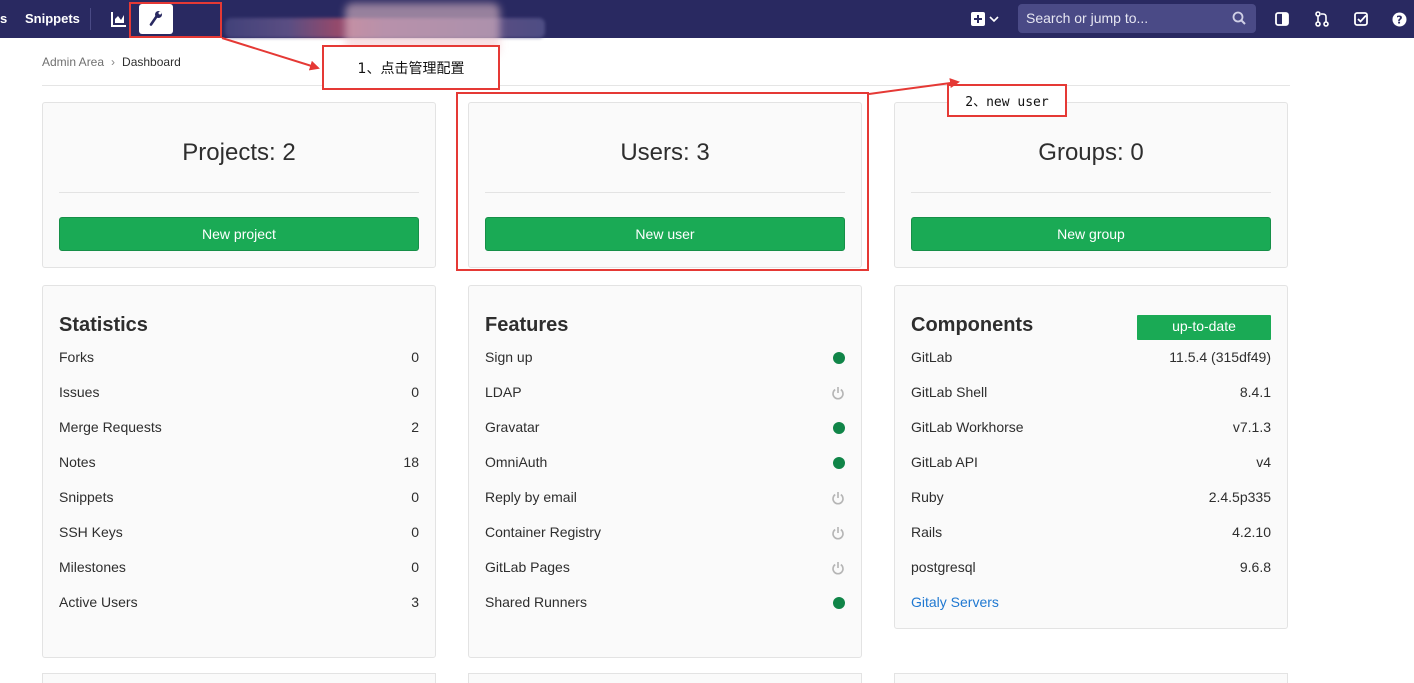 Image resolution: width=1414 pixels, height=683 pixels. I want to click on component-version: 2.4.5p335, so click(1239, 497).